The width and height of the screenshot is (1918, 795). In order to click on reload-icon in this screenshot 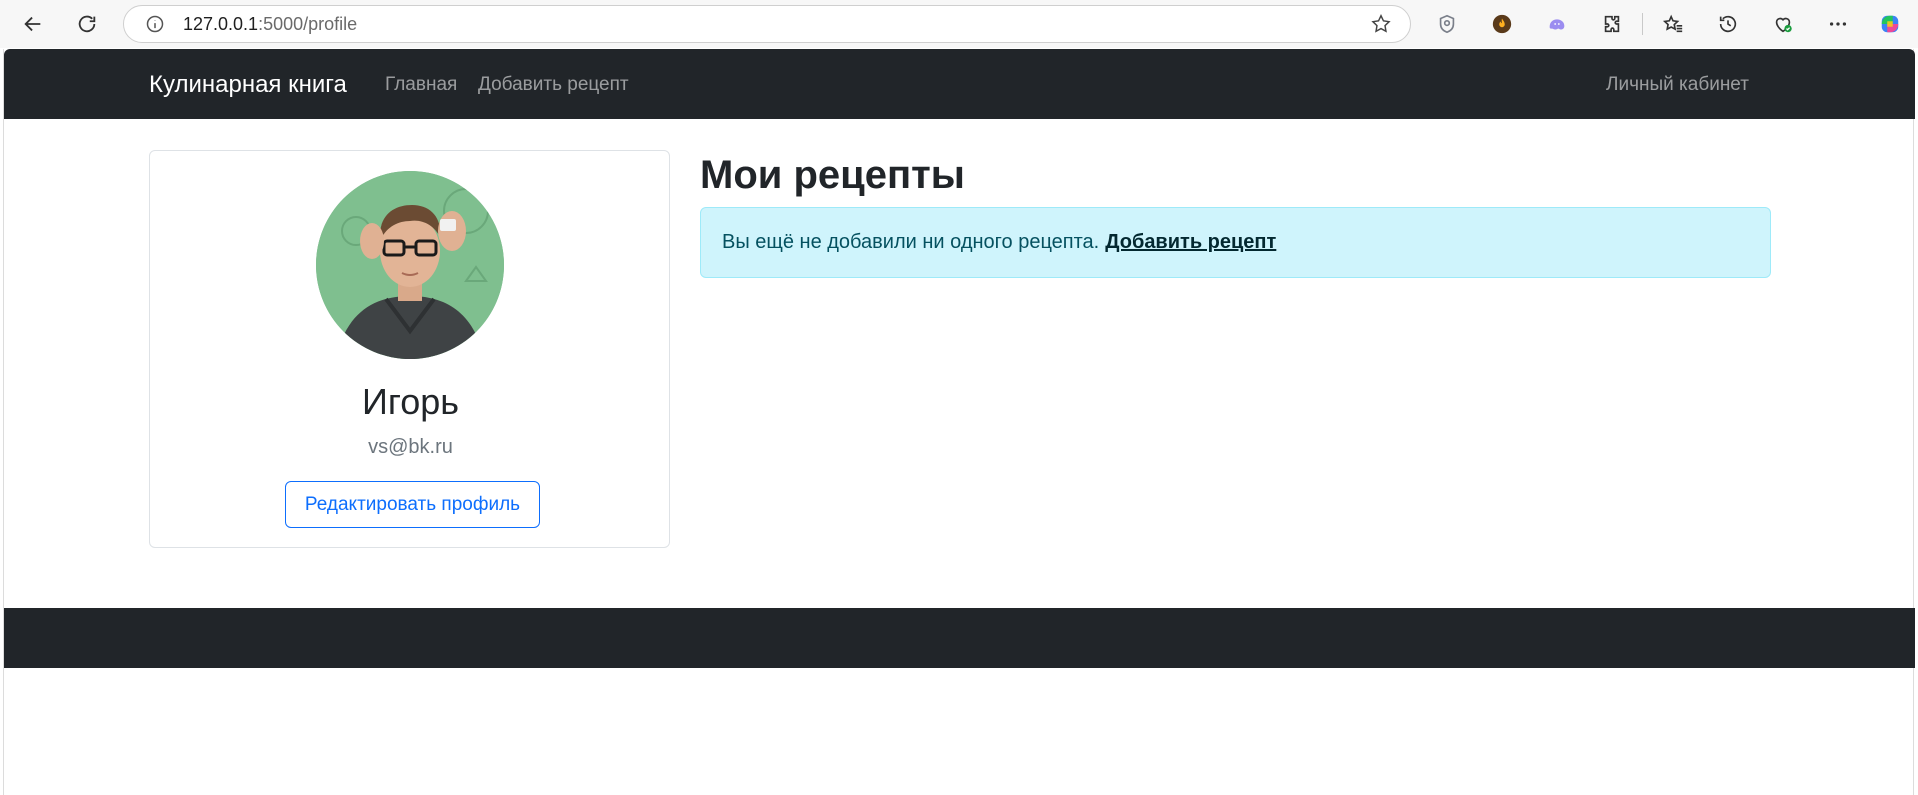, I will do `click(87, 24)`.